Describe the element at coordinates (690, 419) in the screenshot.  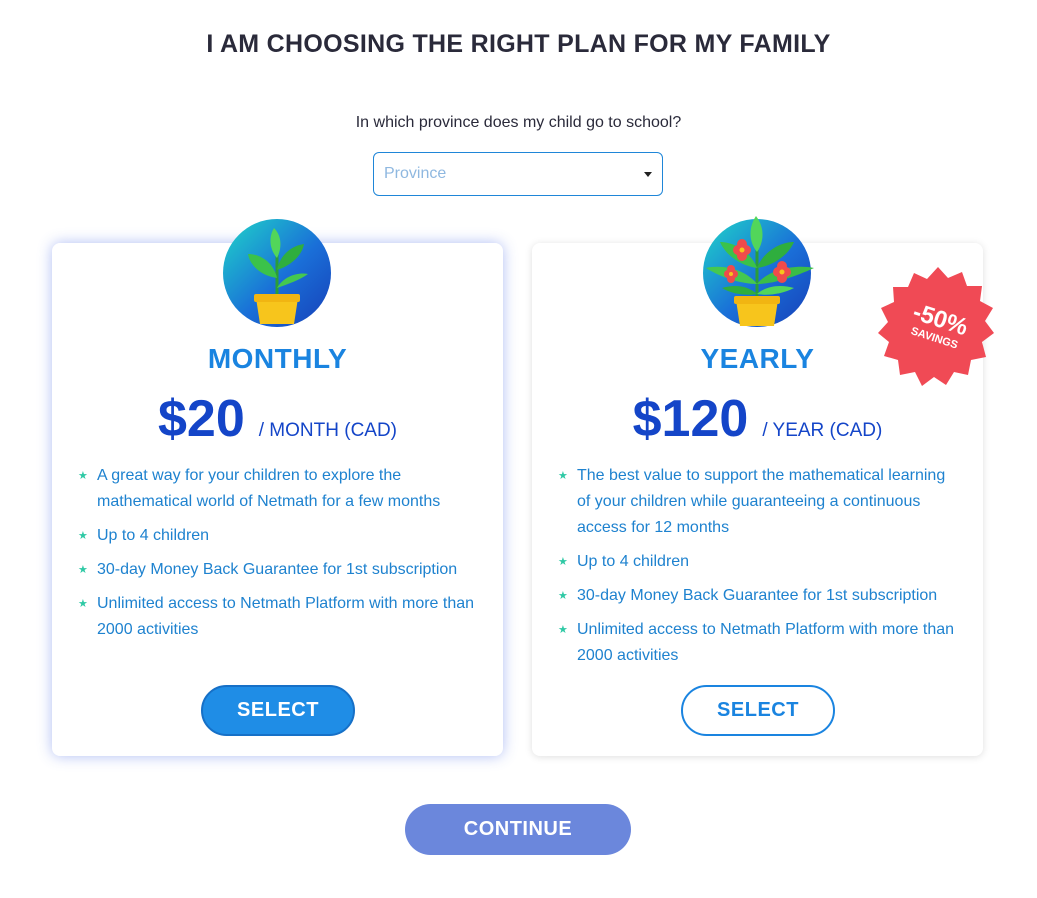
I see `plan-price: $120` at that location.